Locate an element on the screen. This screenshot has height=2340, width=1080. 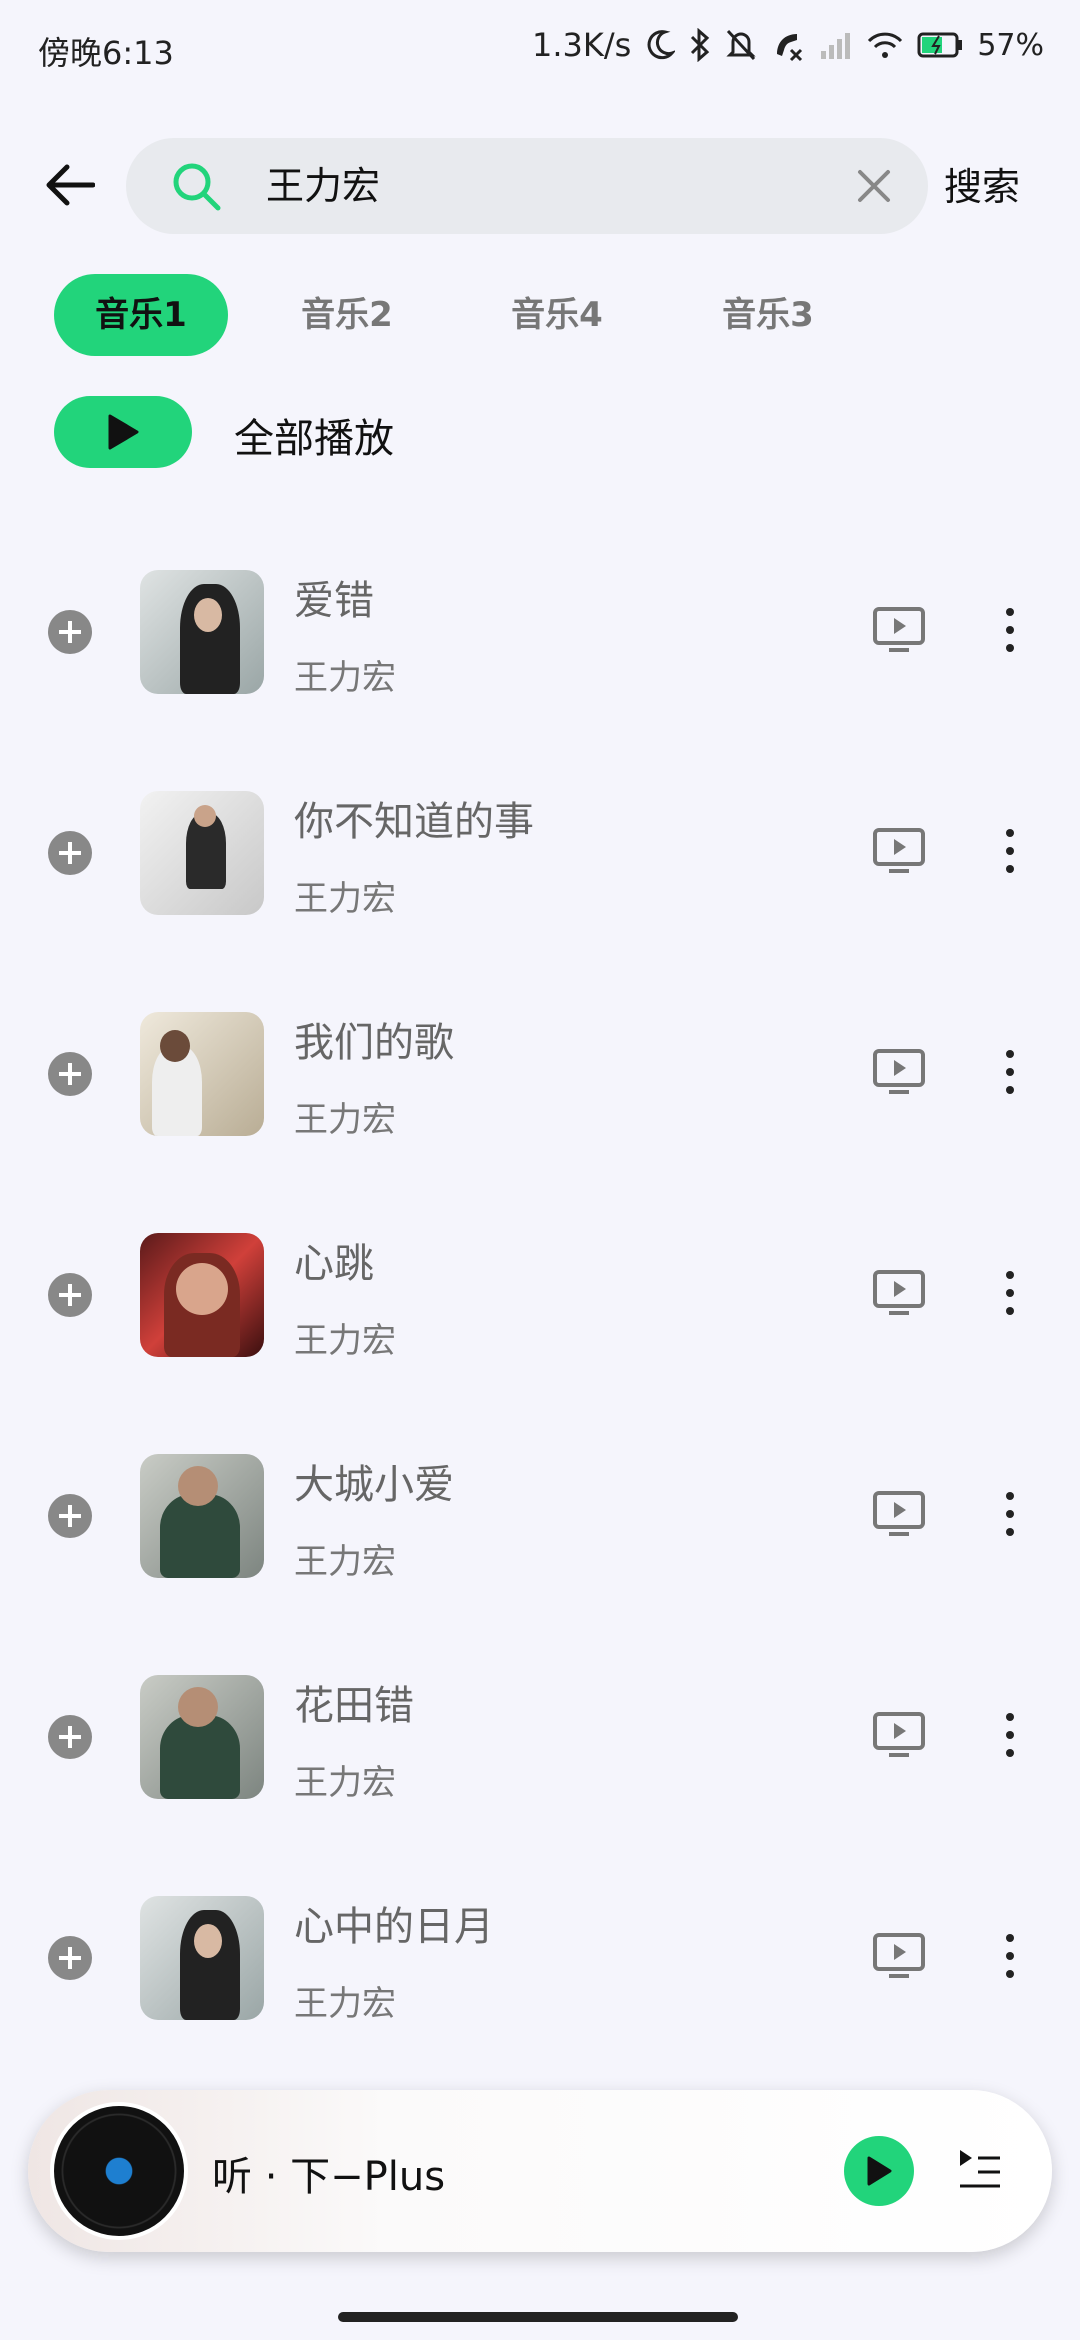
tab-music4: 音乐4 is located at coordinates (557, 315).